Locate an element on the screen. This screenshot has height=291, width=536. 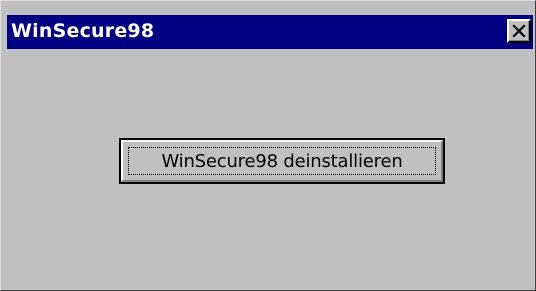
uninstall-button-label: WinSecure98 deinstallieren is located at coordinates (282, 161).